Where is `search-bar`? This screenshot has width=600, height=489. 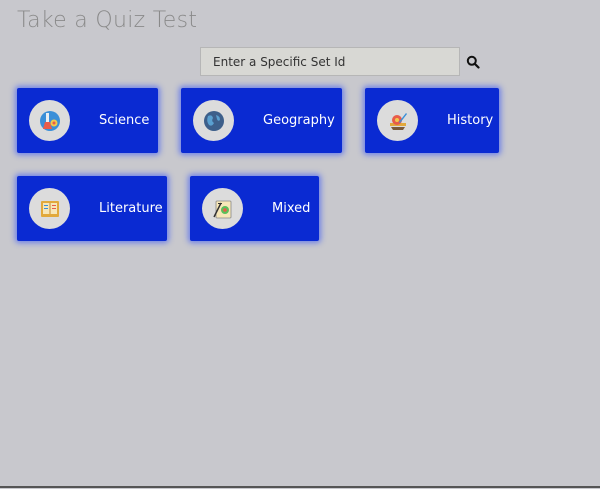 search-bar is located at coordinates (340, 61).